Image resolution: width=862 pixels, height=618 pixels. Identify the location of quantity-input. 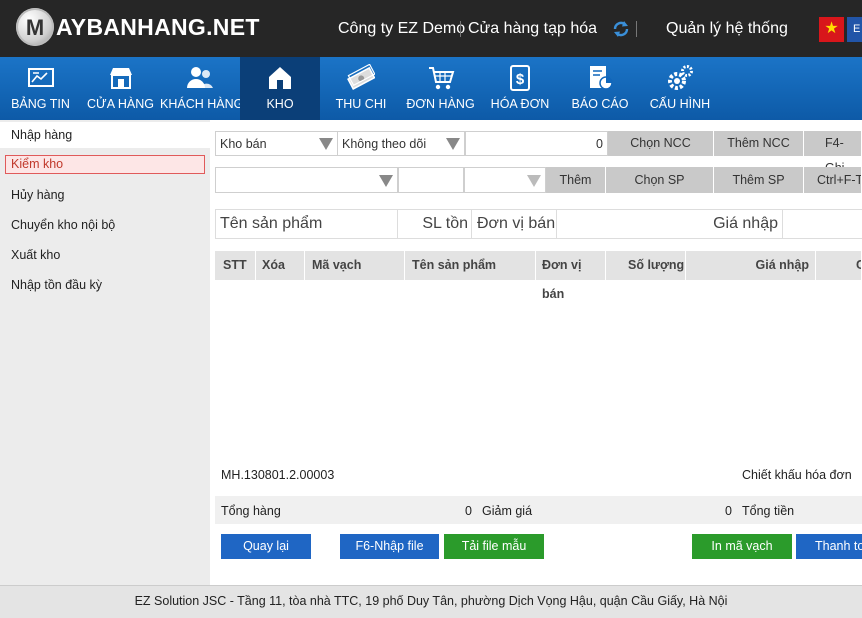
(431, 180).